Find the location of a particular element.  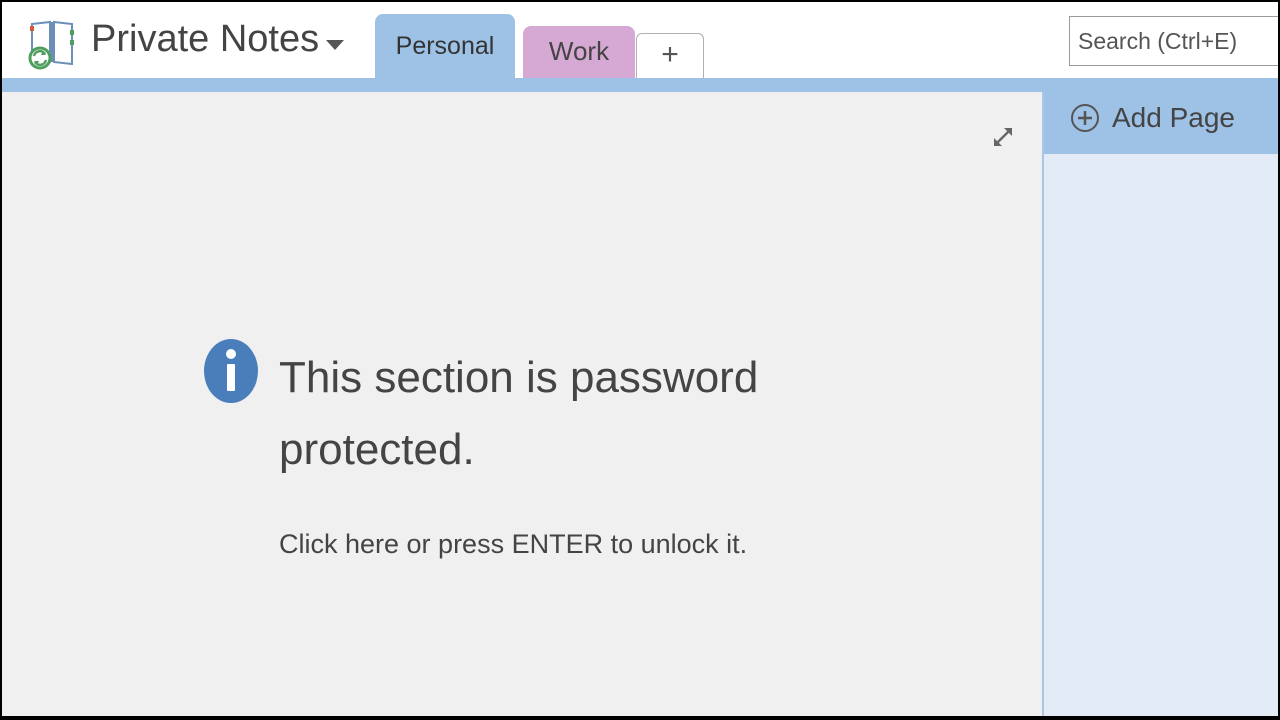

tab-work: Work is located at coordinates (579, 52).